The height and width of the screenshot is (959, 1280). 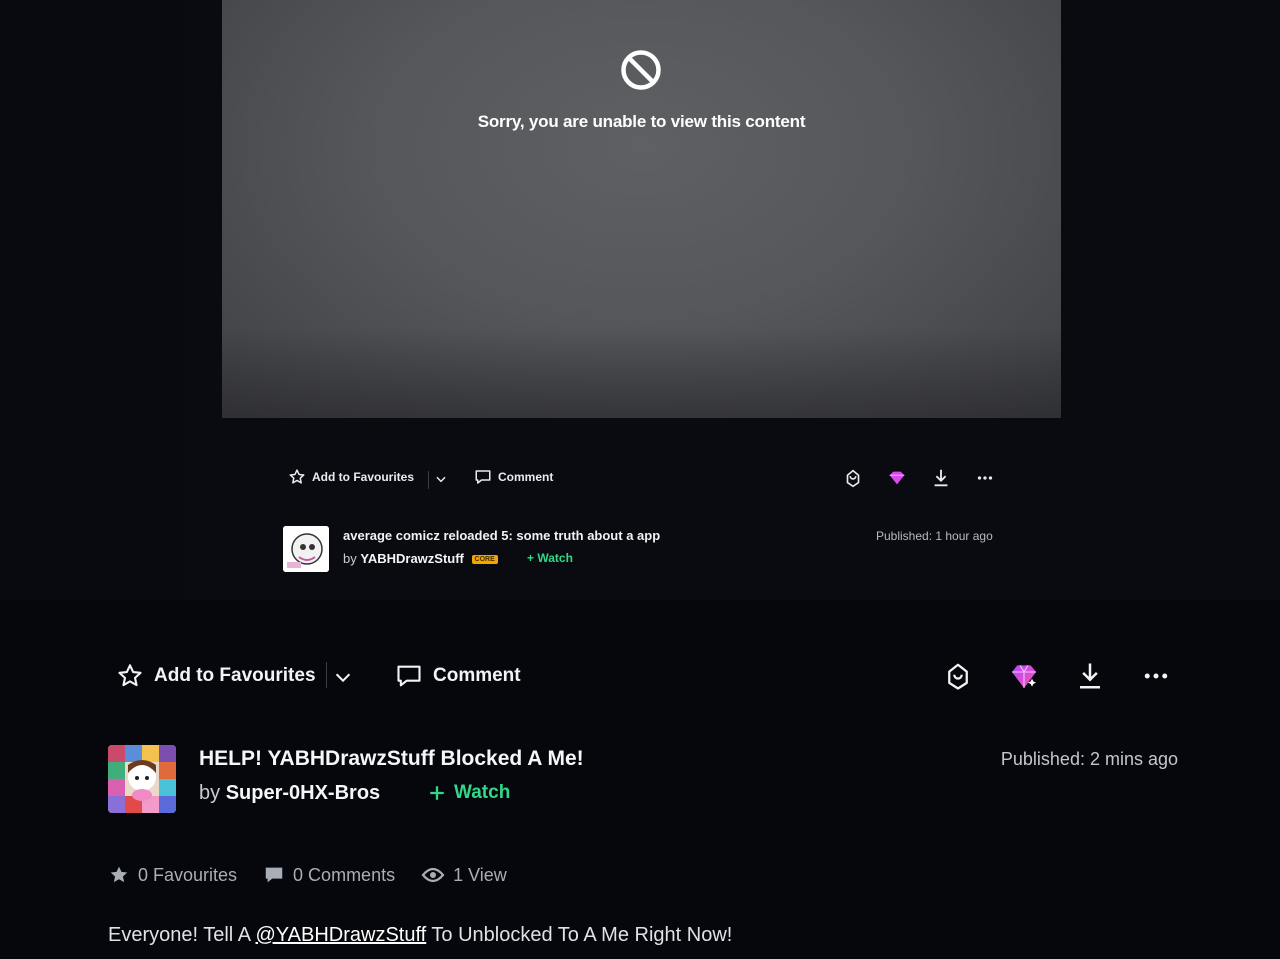 I want to click on author-avatar, so click(x=142, y=779).